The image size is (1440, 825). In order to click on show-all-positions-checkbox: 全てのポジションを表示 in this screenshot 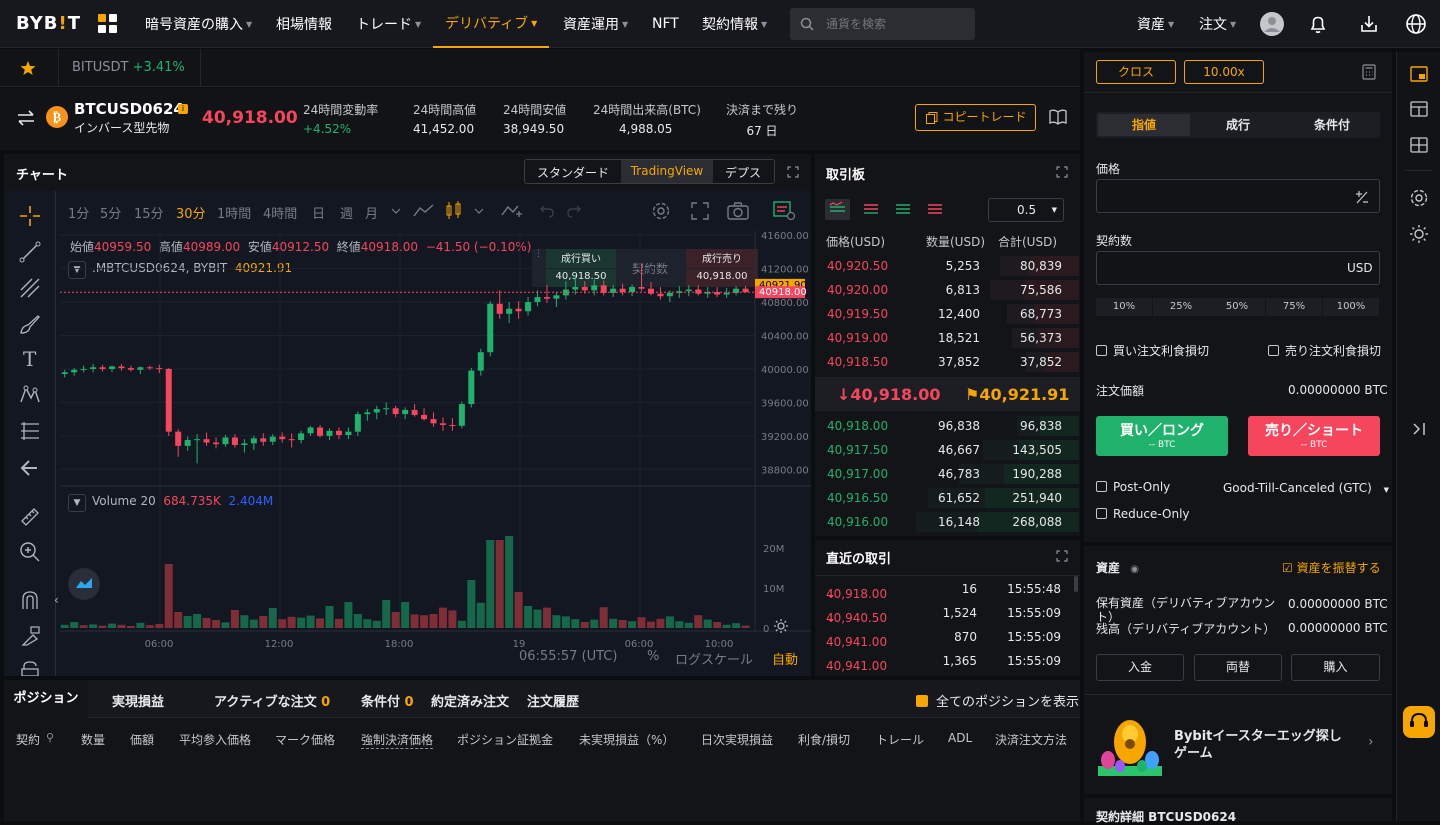, I will do `click(997, 700)`.